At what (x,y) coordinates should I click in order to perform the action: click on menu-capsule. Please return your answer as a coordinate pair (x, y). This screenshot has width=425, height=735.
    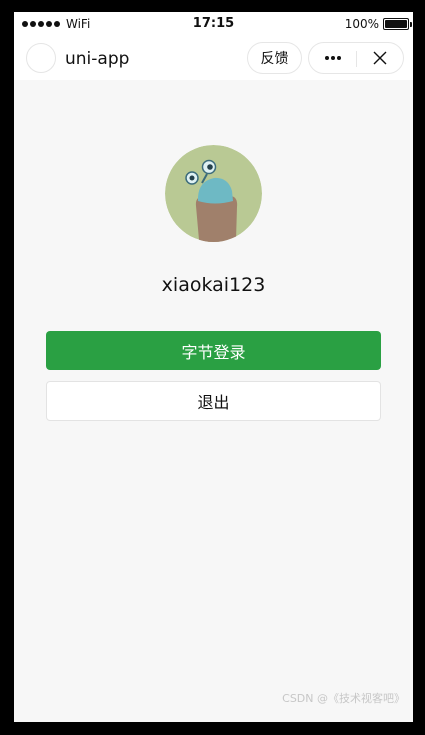
    Looking at the image, I should click on (356, 58).